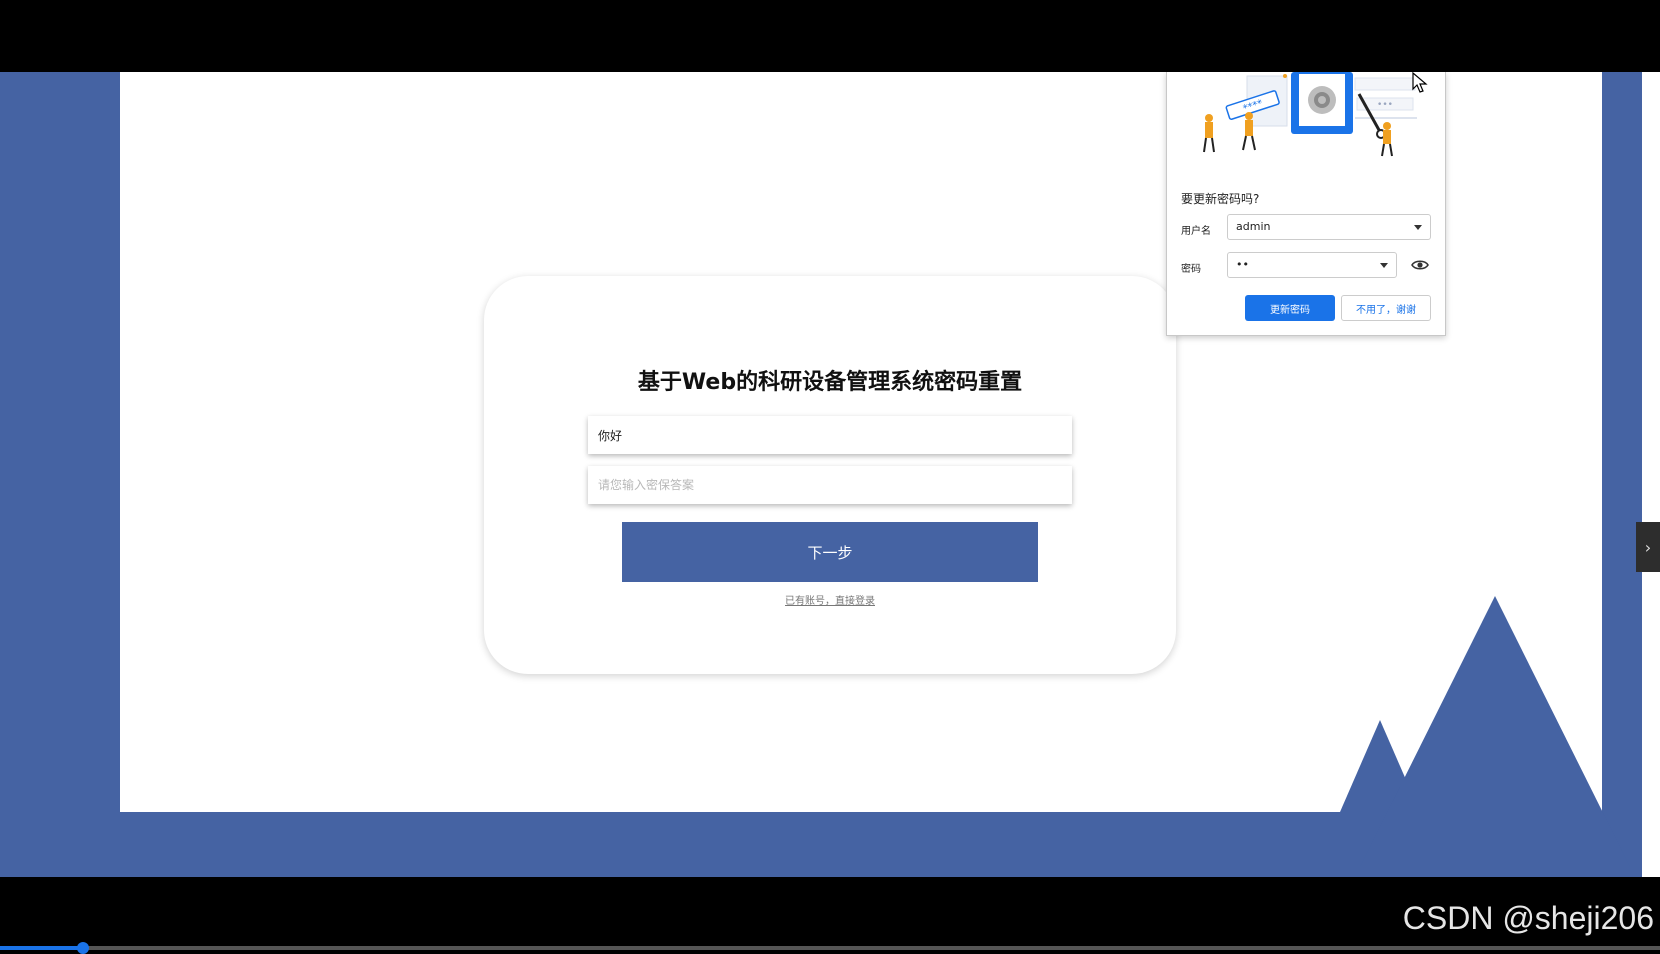 Image resolution: width=1660 pixels, height=954 pixels. Describe the element at coordinates (1220, 199) in the screenshot. I see `popup-title: 要更新密码吗?` at that location.